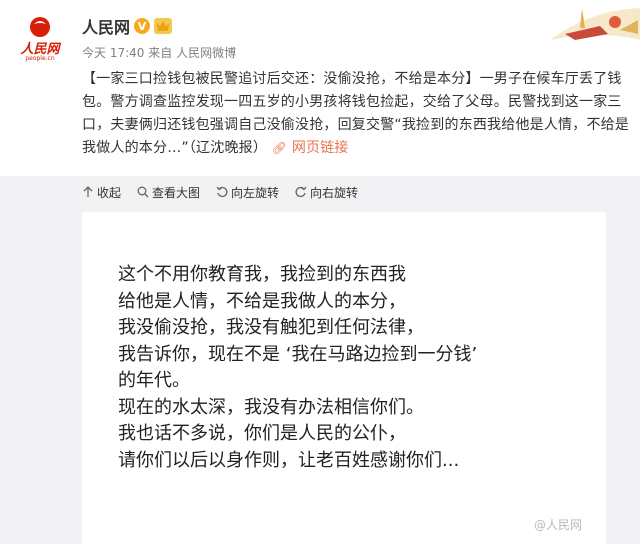 Image resolution: width=640 pixels, height=544 pixels. Describe the element at coordinates (595, 24) in the screenshot. I see `festive-decoration-icon` at that location.